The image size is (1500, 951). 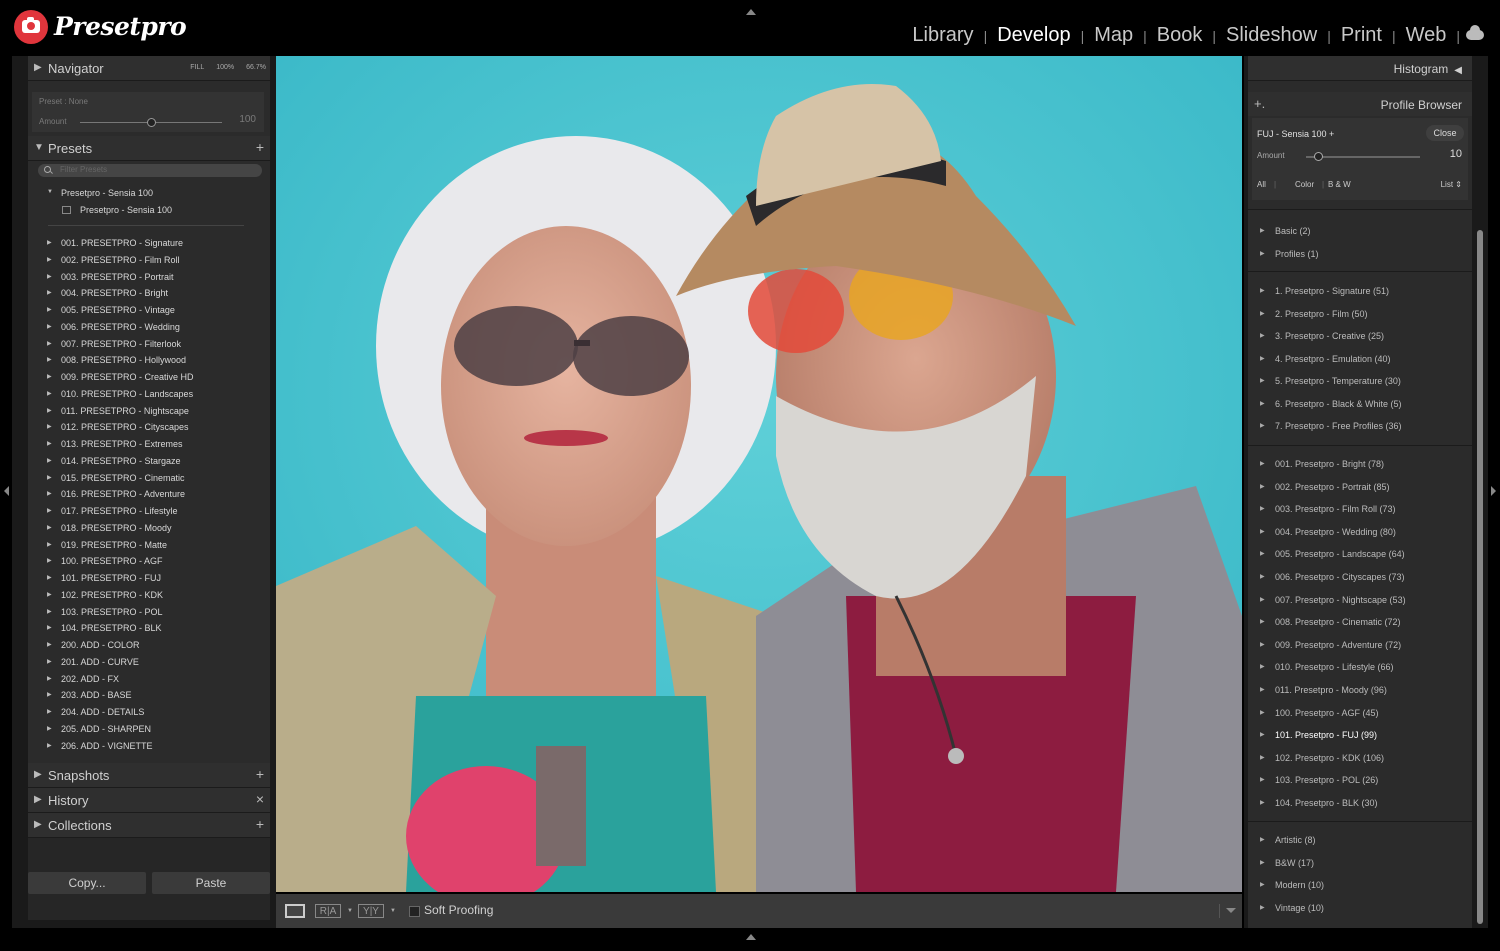 What do you see at coordinates (120, 394) in the screenshot?
I see `preset-group: ▶ 010. PRESETPRO - Landscapes` at bounding box center [120, 394].